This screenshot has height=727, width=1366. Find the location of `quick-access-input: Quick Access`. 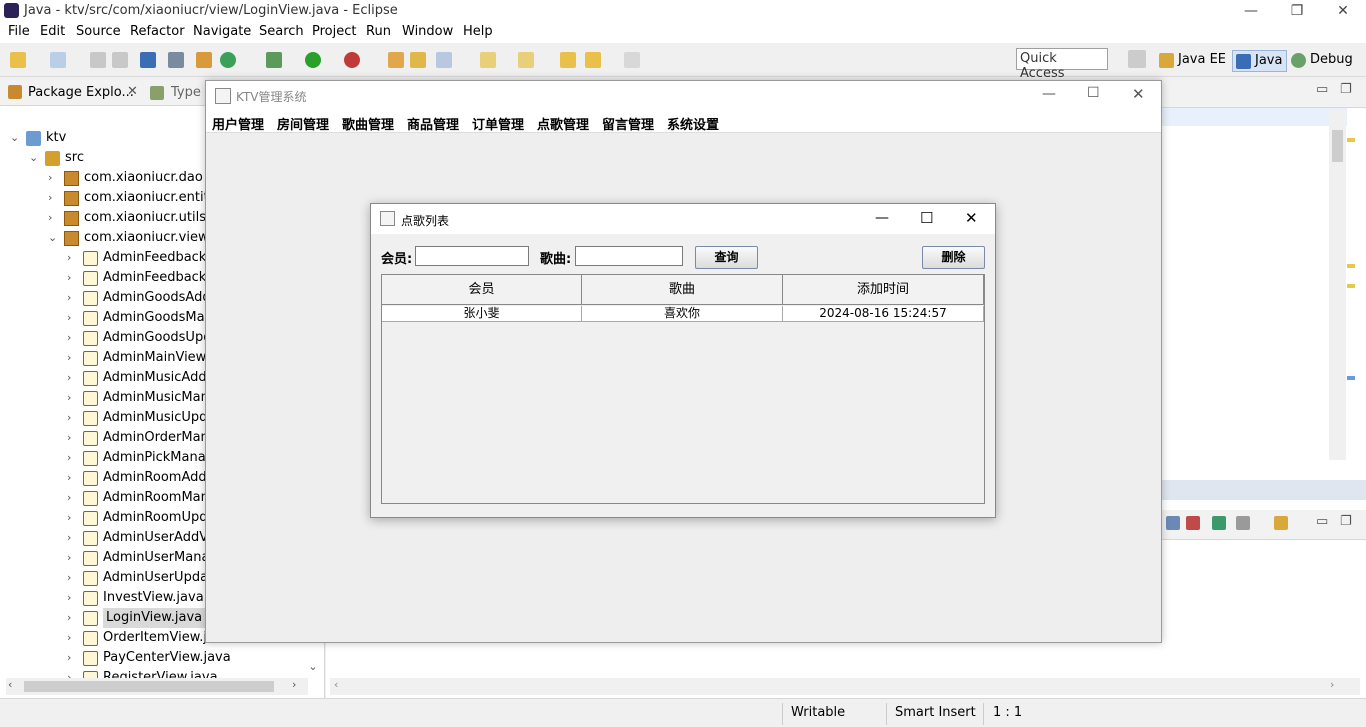

quick-access-input: Quick Access is located at coordinates (1062, 64).